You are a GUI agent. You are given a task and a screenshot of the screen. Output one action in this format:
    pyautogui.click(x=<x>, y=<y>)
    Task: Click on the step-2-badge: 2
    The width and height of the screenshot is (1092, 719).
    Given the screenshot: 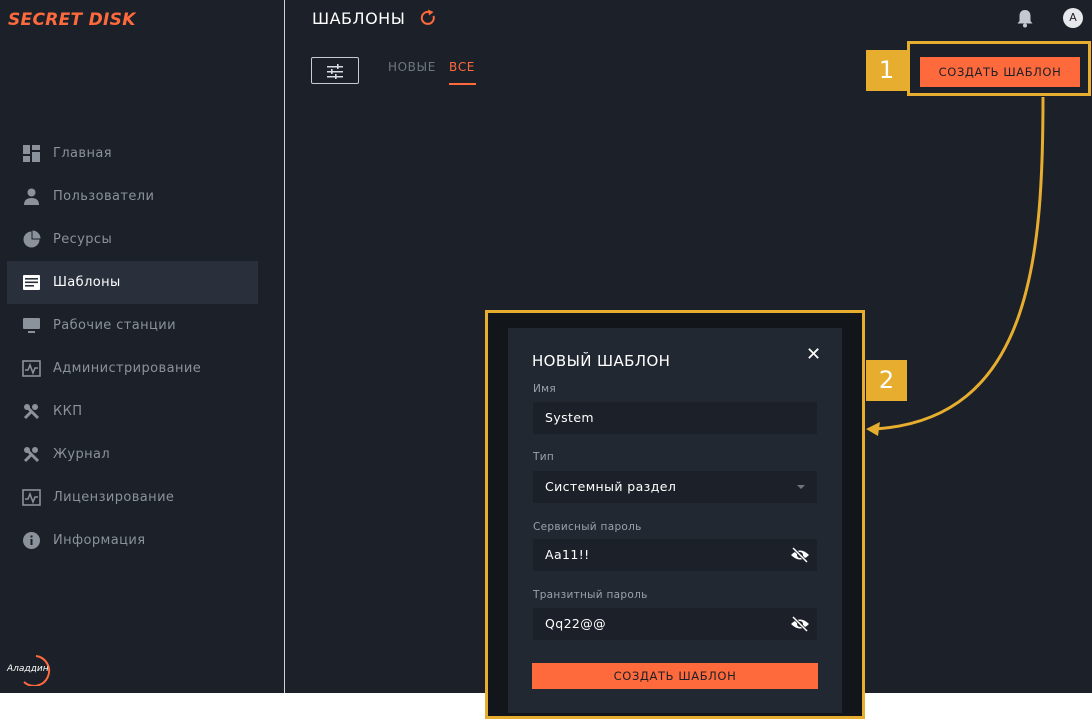 What is the action you would take?
    pyautogui.click(x=886, y=380)
    